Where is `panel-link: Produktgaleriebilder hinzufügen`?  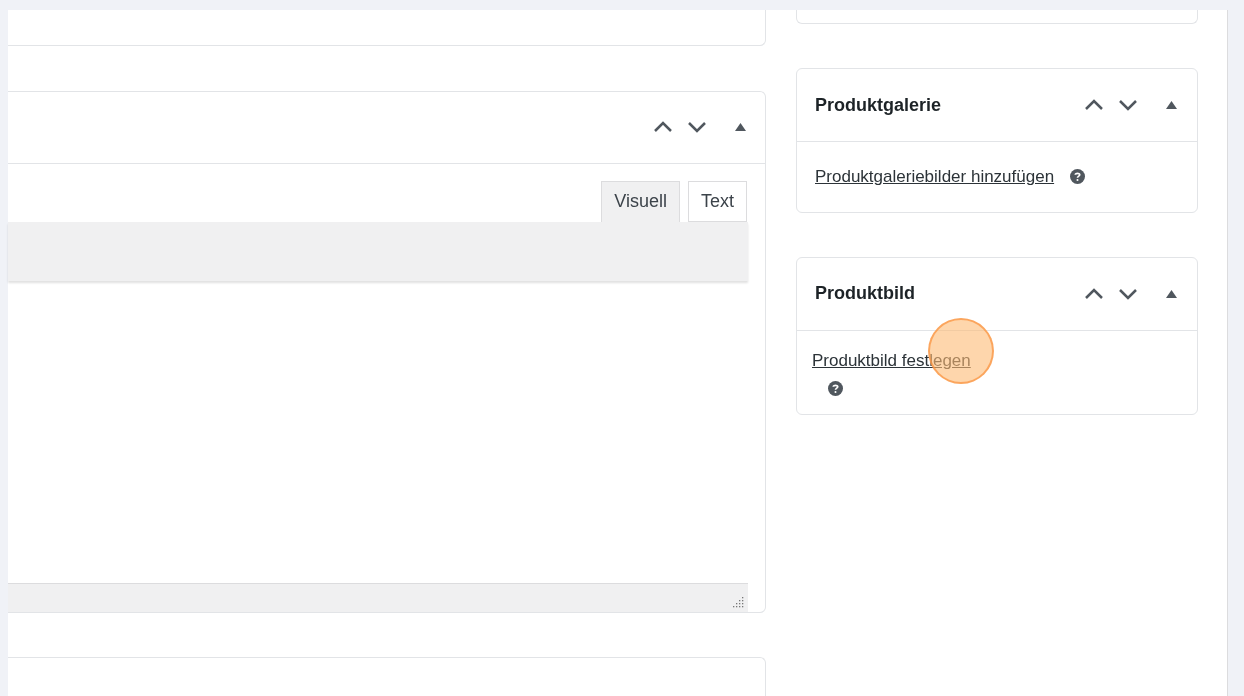
panel-link: Produktgaleriebilder hinzufügen is located at coordinates (935, 177).